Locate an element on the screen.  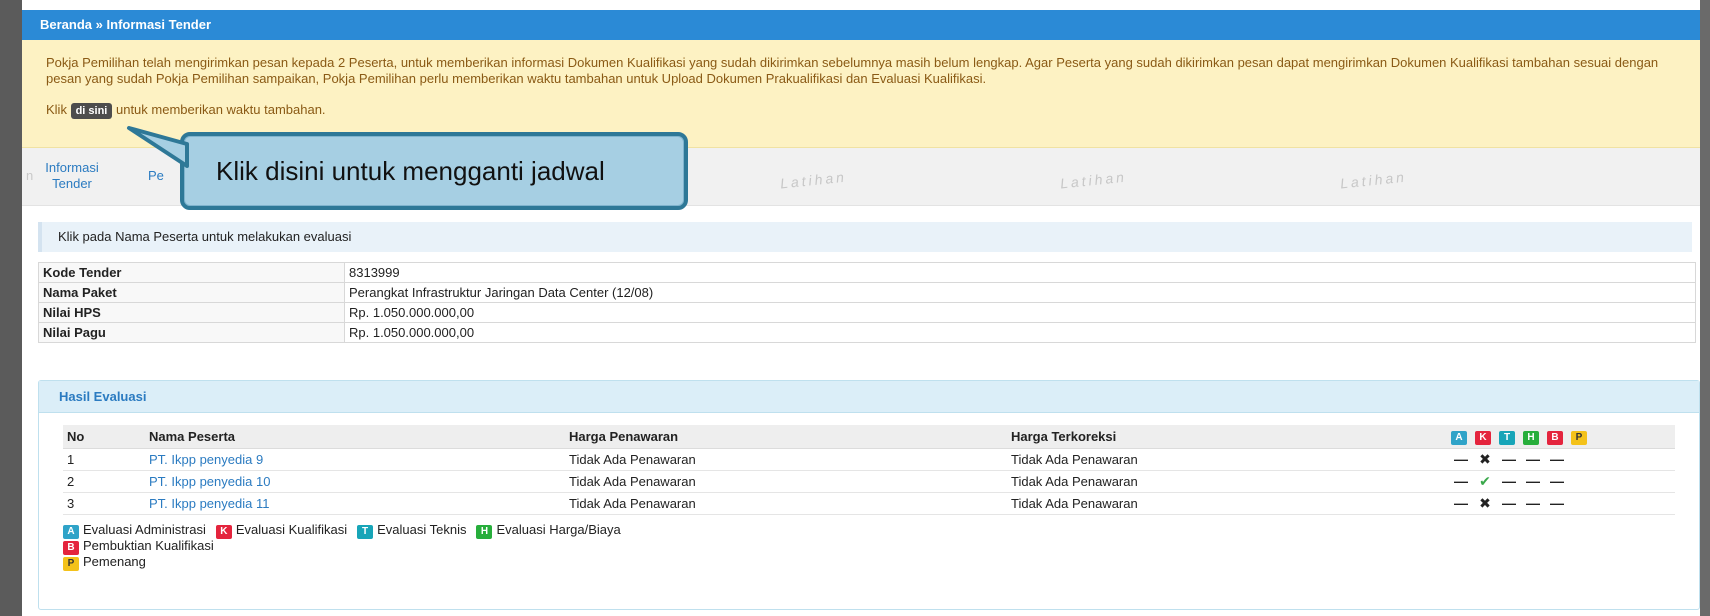
table-row: Nilai HPS Rp. 1.050.000.000,00 is located at coordinates (867, 312).